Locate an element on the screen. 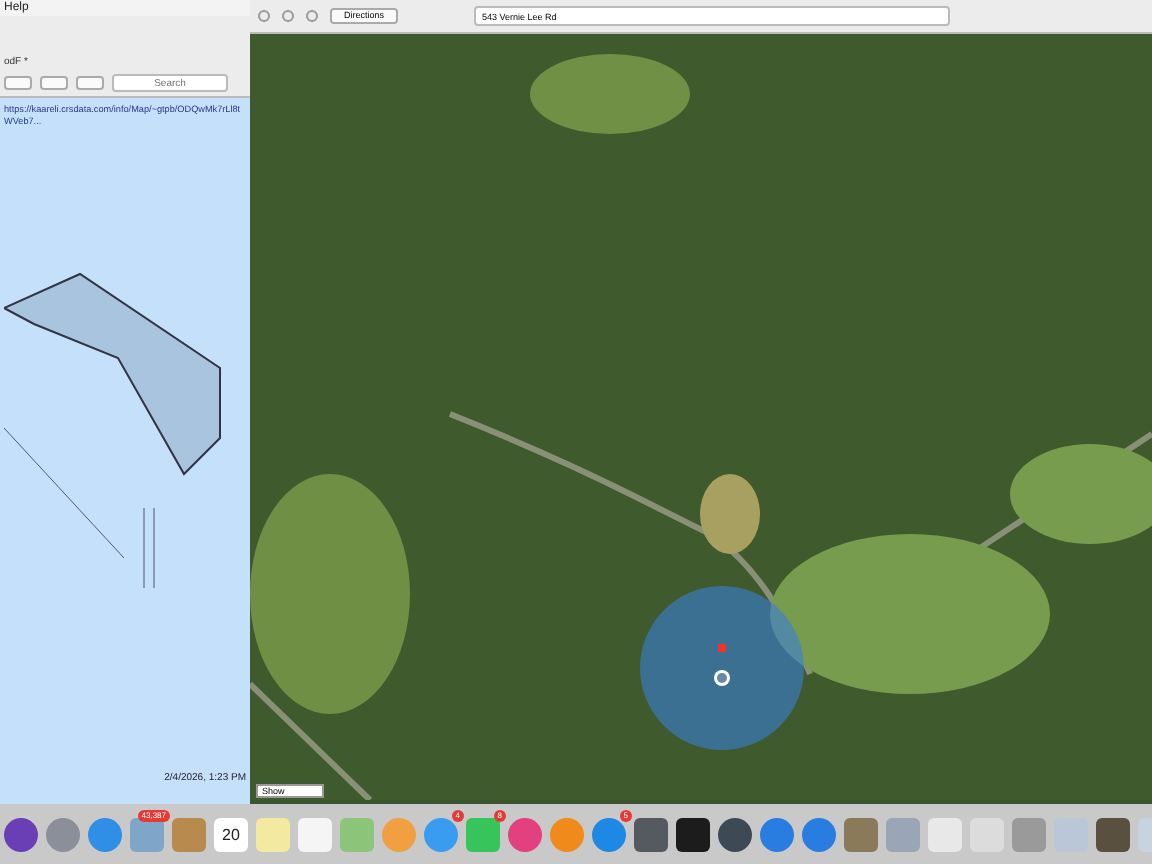 The height and width of the screenshot is (864, 1152). markup-button is located at coordinates (18, 83).